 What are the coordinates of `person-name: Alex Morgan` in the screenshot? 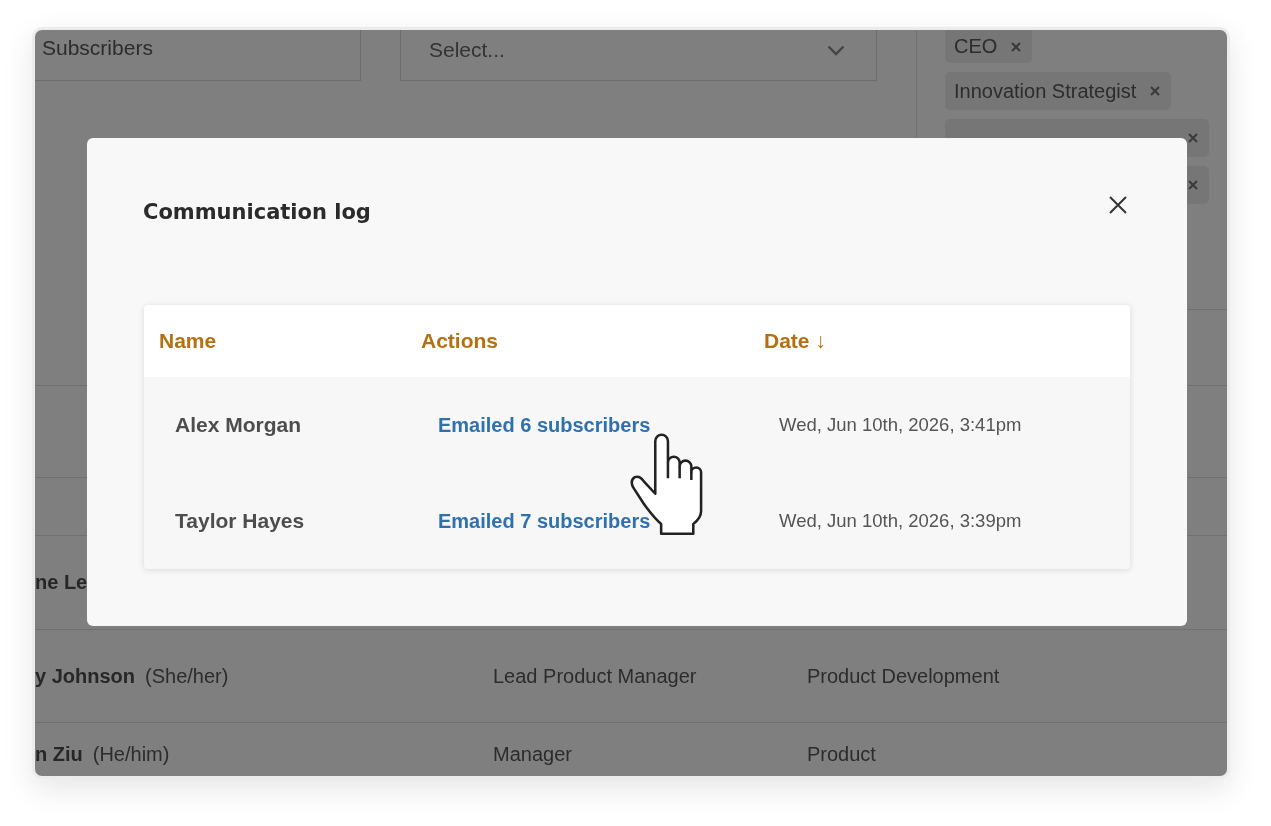 It's located at (238, 425).